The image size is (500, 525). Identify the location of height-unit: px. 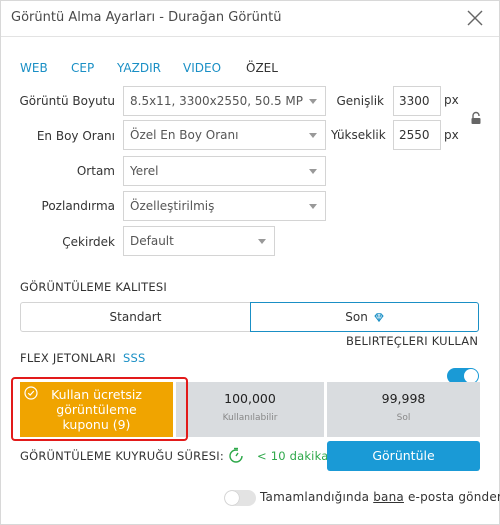
(451, 135).